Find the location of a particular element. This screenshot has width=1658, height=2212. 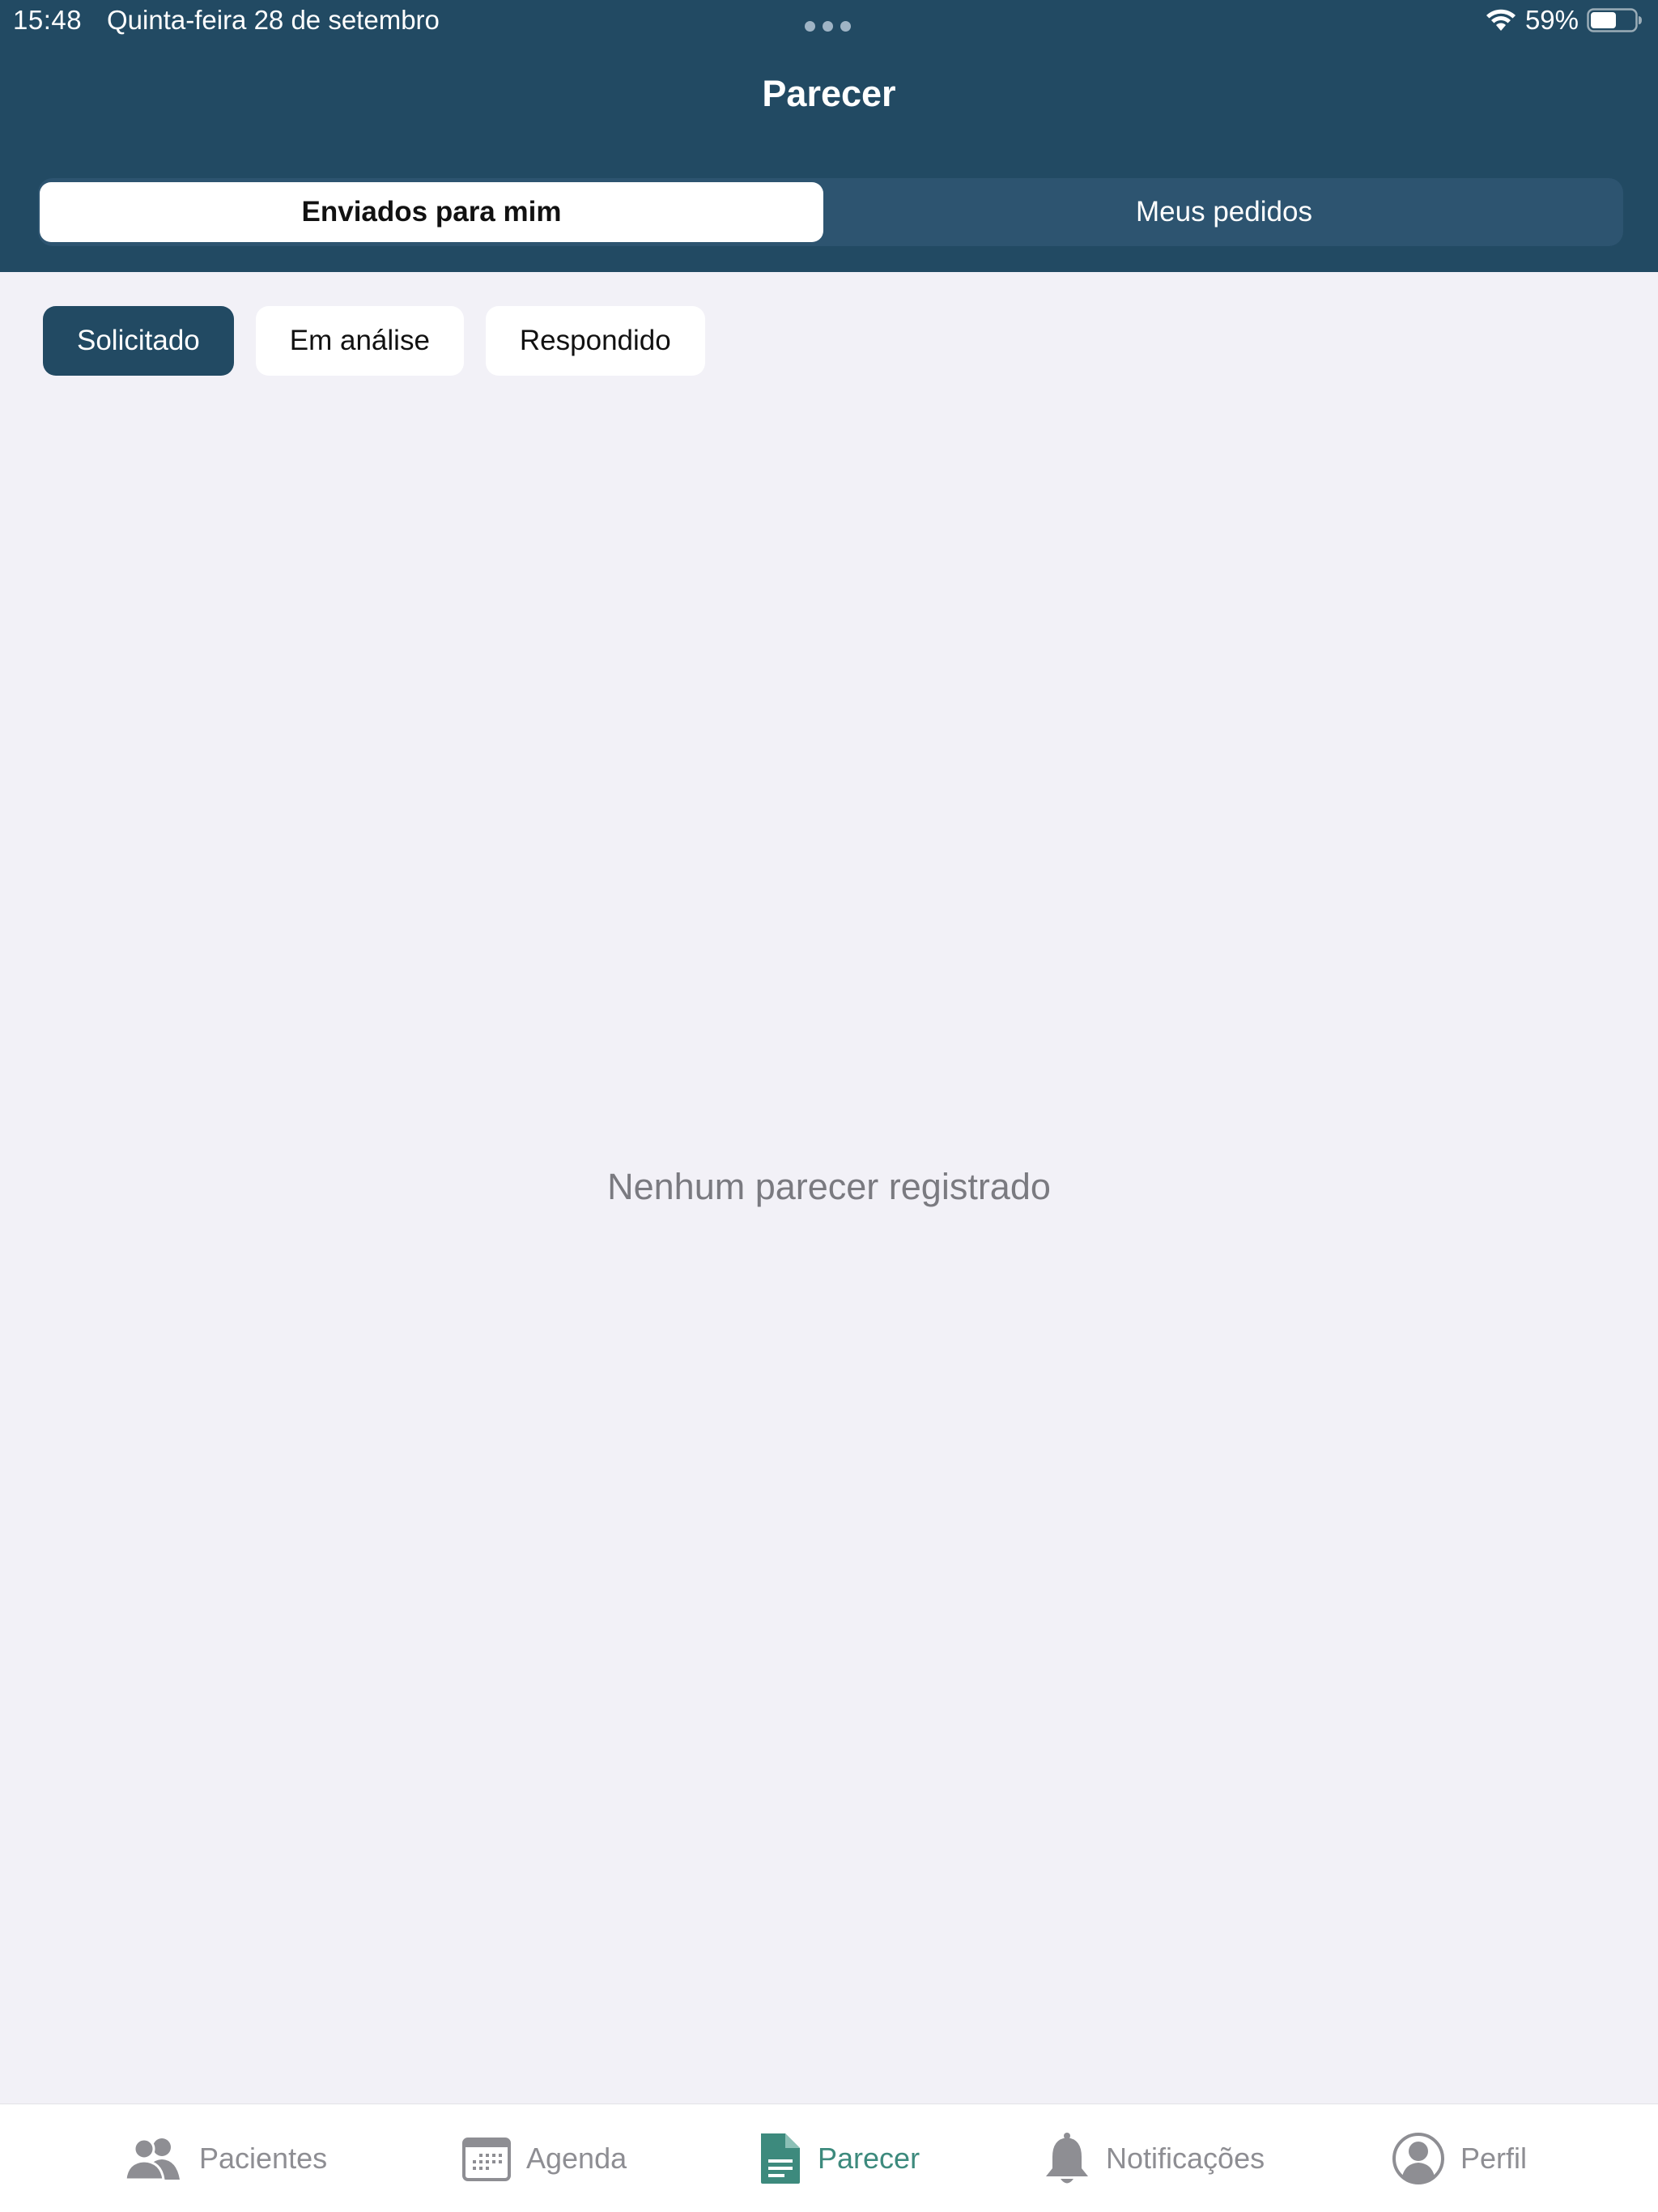

multitasking-dots-icon is located at coordinates (828, 27).